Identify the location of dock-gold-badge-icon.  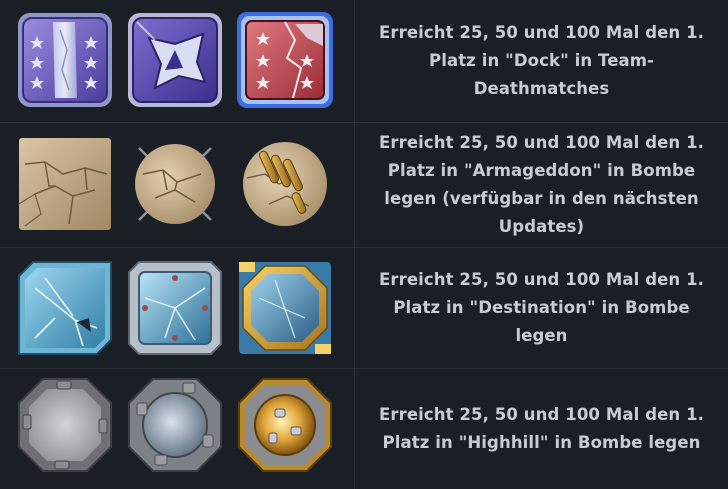
(285, 60).